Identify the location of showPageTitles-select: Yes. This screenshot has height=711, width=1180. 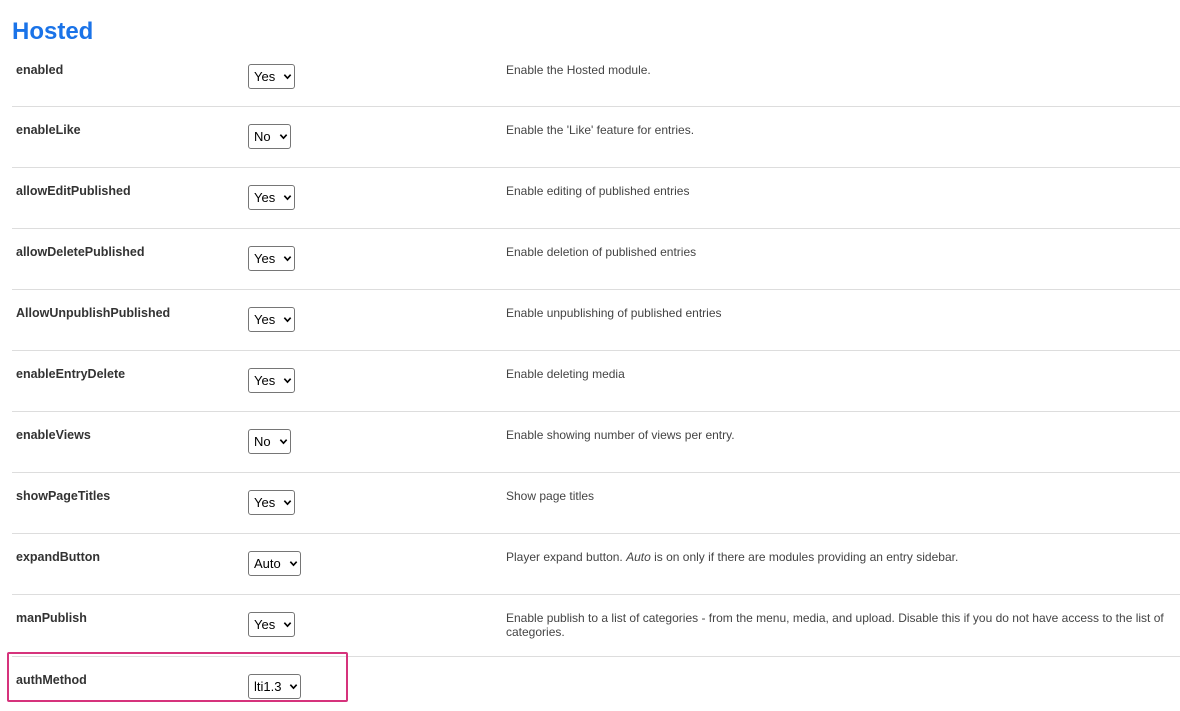
(272, 502).